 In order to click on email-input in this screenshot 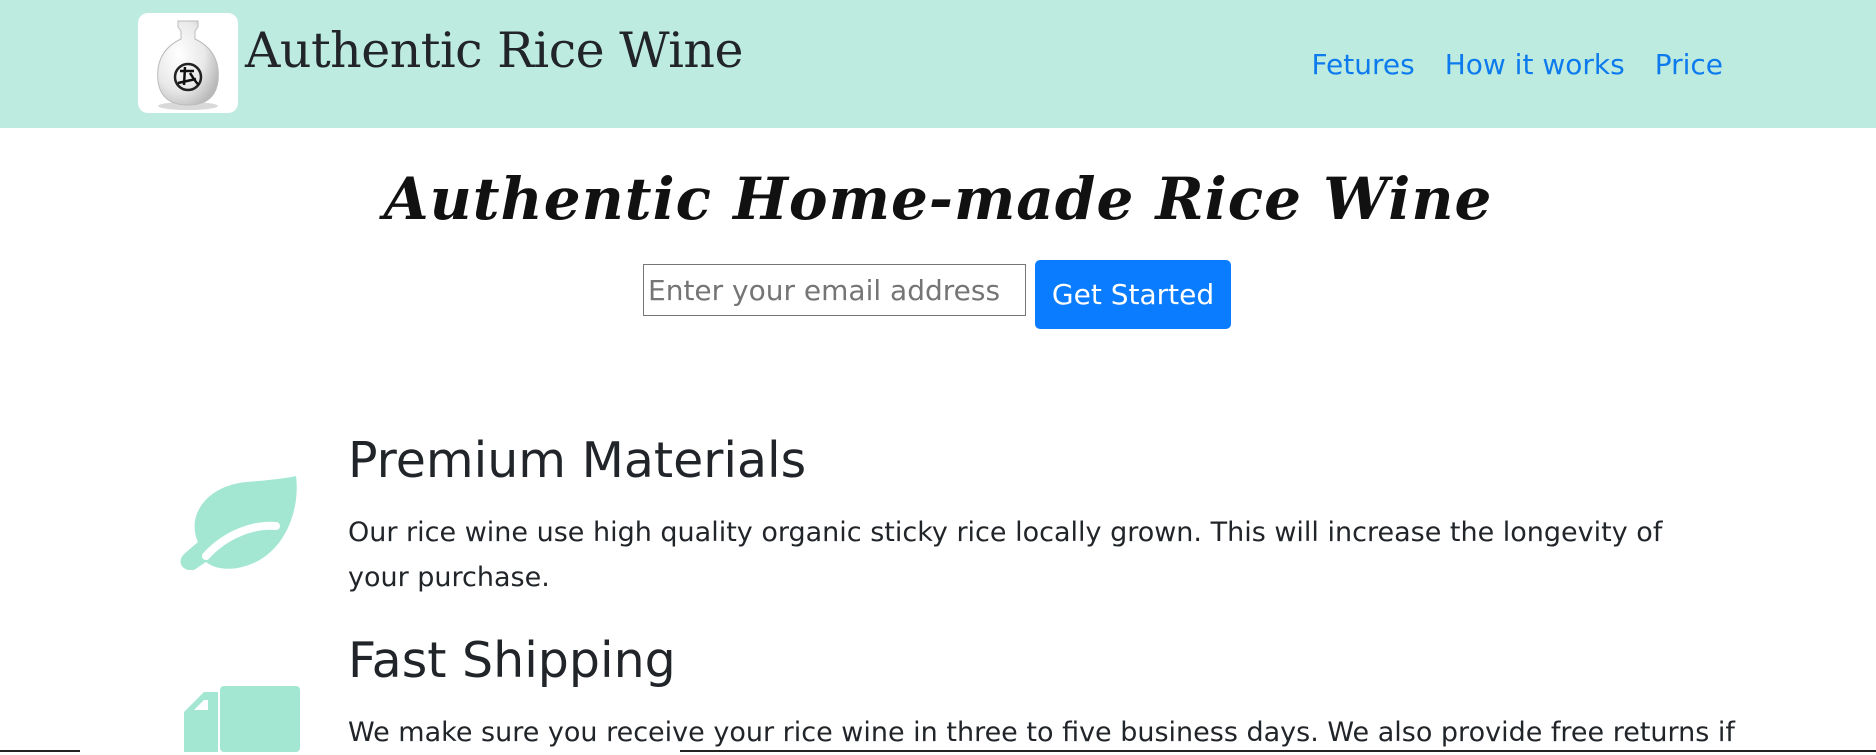, I will do `click(834, 290)`.